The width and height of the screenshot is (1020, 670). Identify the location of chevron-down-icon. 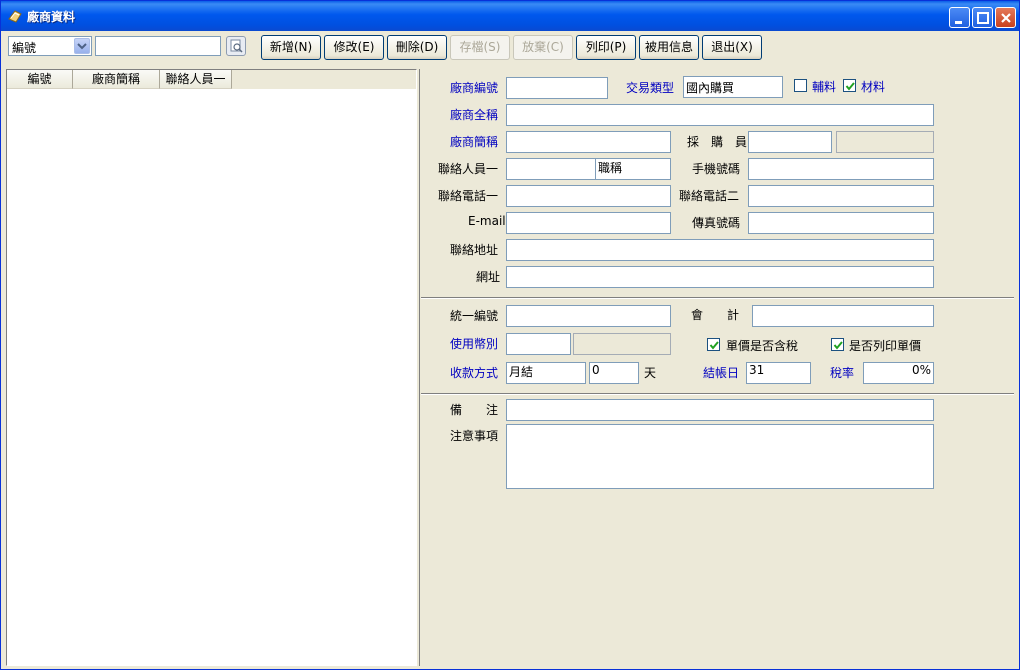
(82, 46).